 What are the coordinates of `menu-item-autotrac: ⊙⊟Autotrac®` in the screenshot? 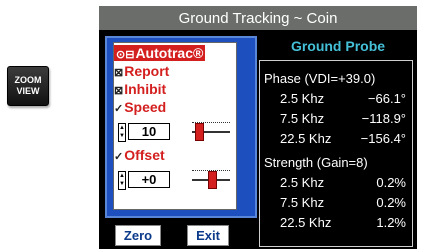 It's located at (160, 53).